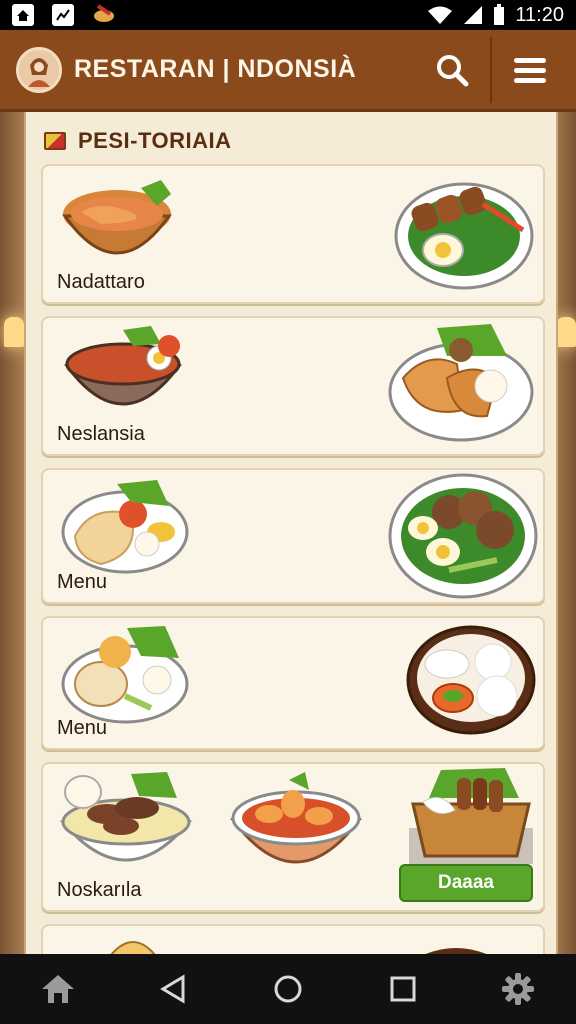 The height and width of the screenshot is (1024, 576). I want to click on avatar, so click(39, 69).